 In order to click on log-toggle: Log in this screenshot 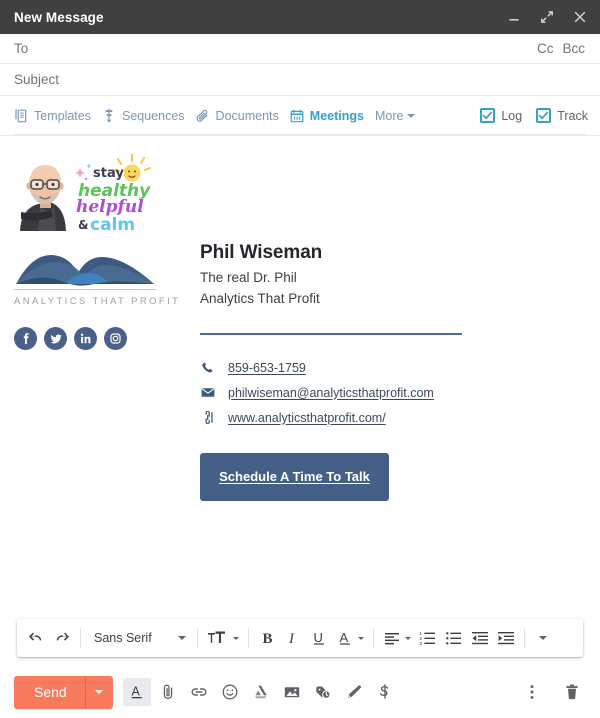, I will do `click(501, 115)`.